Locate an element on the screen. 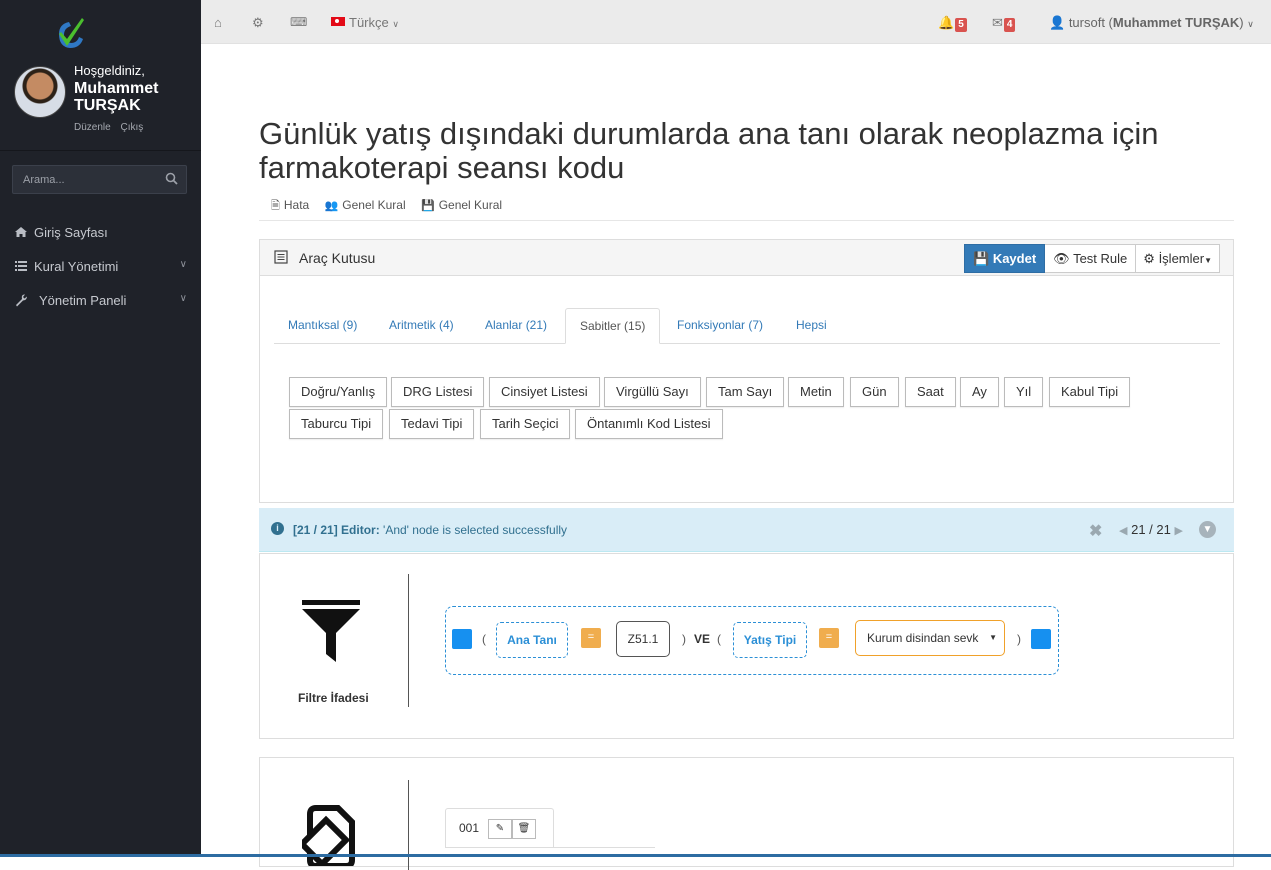 The height and width of the screenshot is (870, 1271). rule-meta: 🗎 Hata 👥 Genel Kural 💾 Genel Kural is located at coordinates (392, 206).